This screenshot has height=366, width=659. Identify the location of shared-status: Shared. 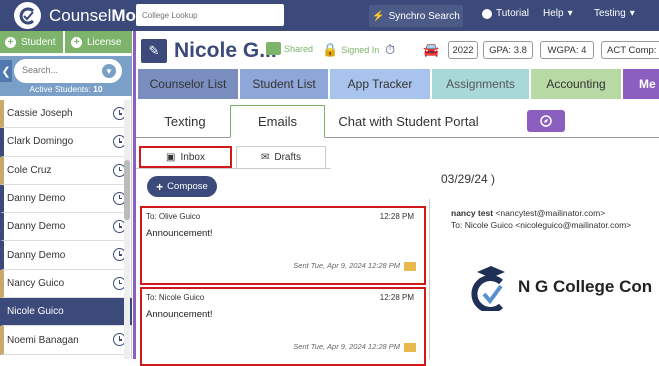
(289, 48).